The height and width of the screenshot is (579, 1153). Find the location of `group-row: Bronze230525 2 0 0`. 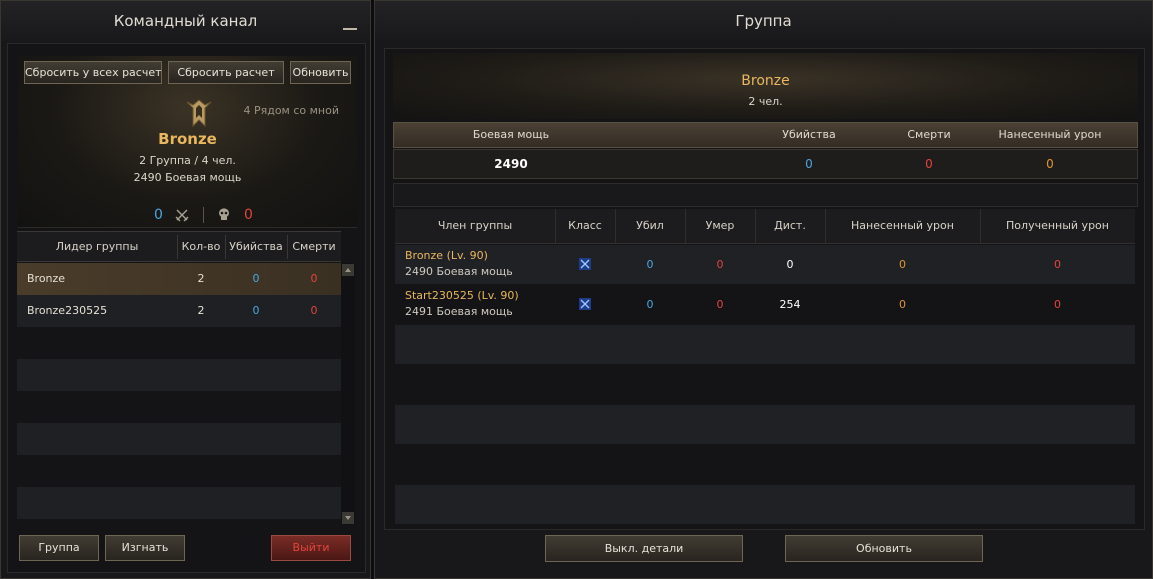

group-row: Bronze230525 2 0 0 is located at coordinates (179, 311).